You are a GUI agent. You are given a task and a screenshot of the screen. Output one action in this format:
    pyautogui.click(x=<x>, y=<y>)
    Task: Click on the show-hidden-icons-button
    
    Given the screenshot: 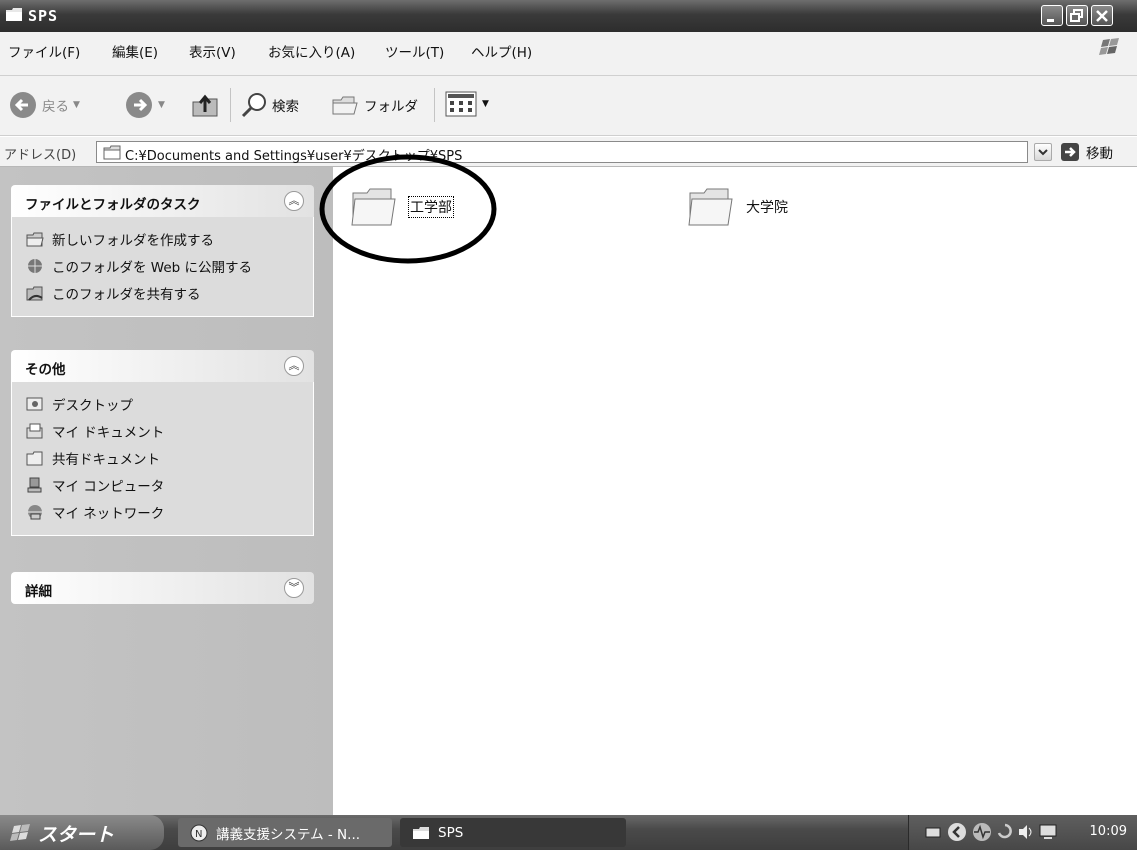 What is the action you would take?
    pyautogui.click(x=957, y=832)
    